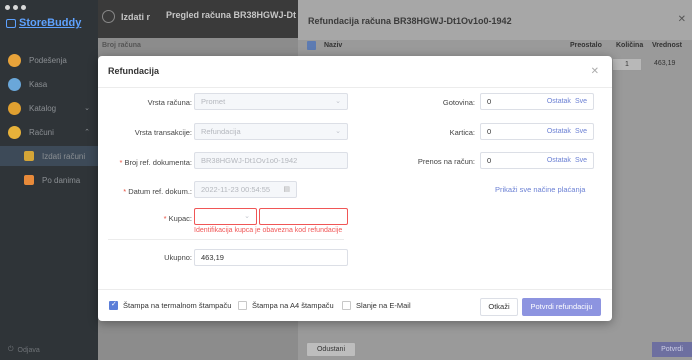 The image size is (692, 360). Describe the element at coordinates (14, 108) in the screenshot. I see `catalog-icon` at that location.